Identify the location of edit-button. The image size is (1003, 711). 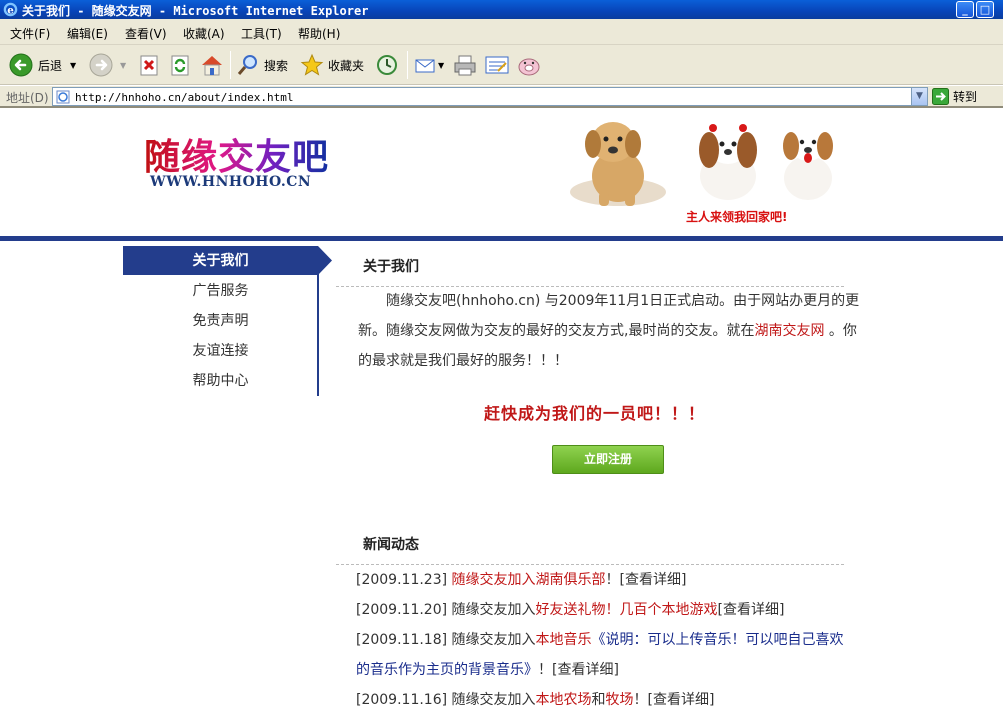
(497, 65).